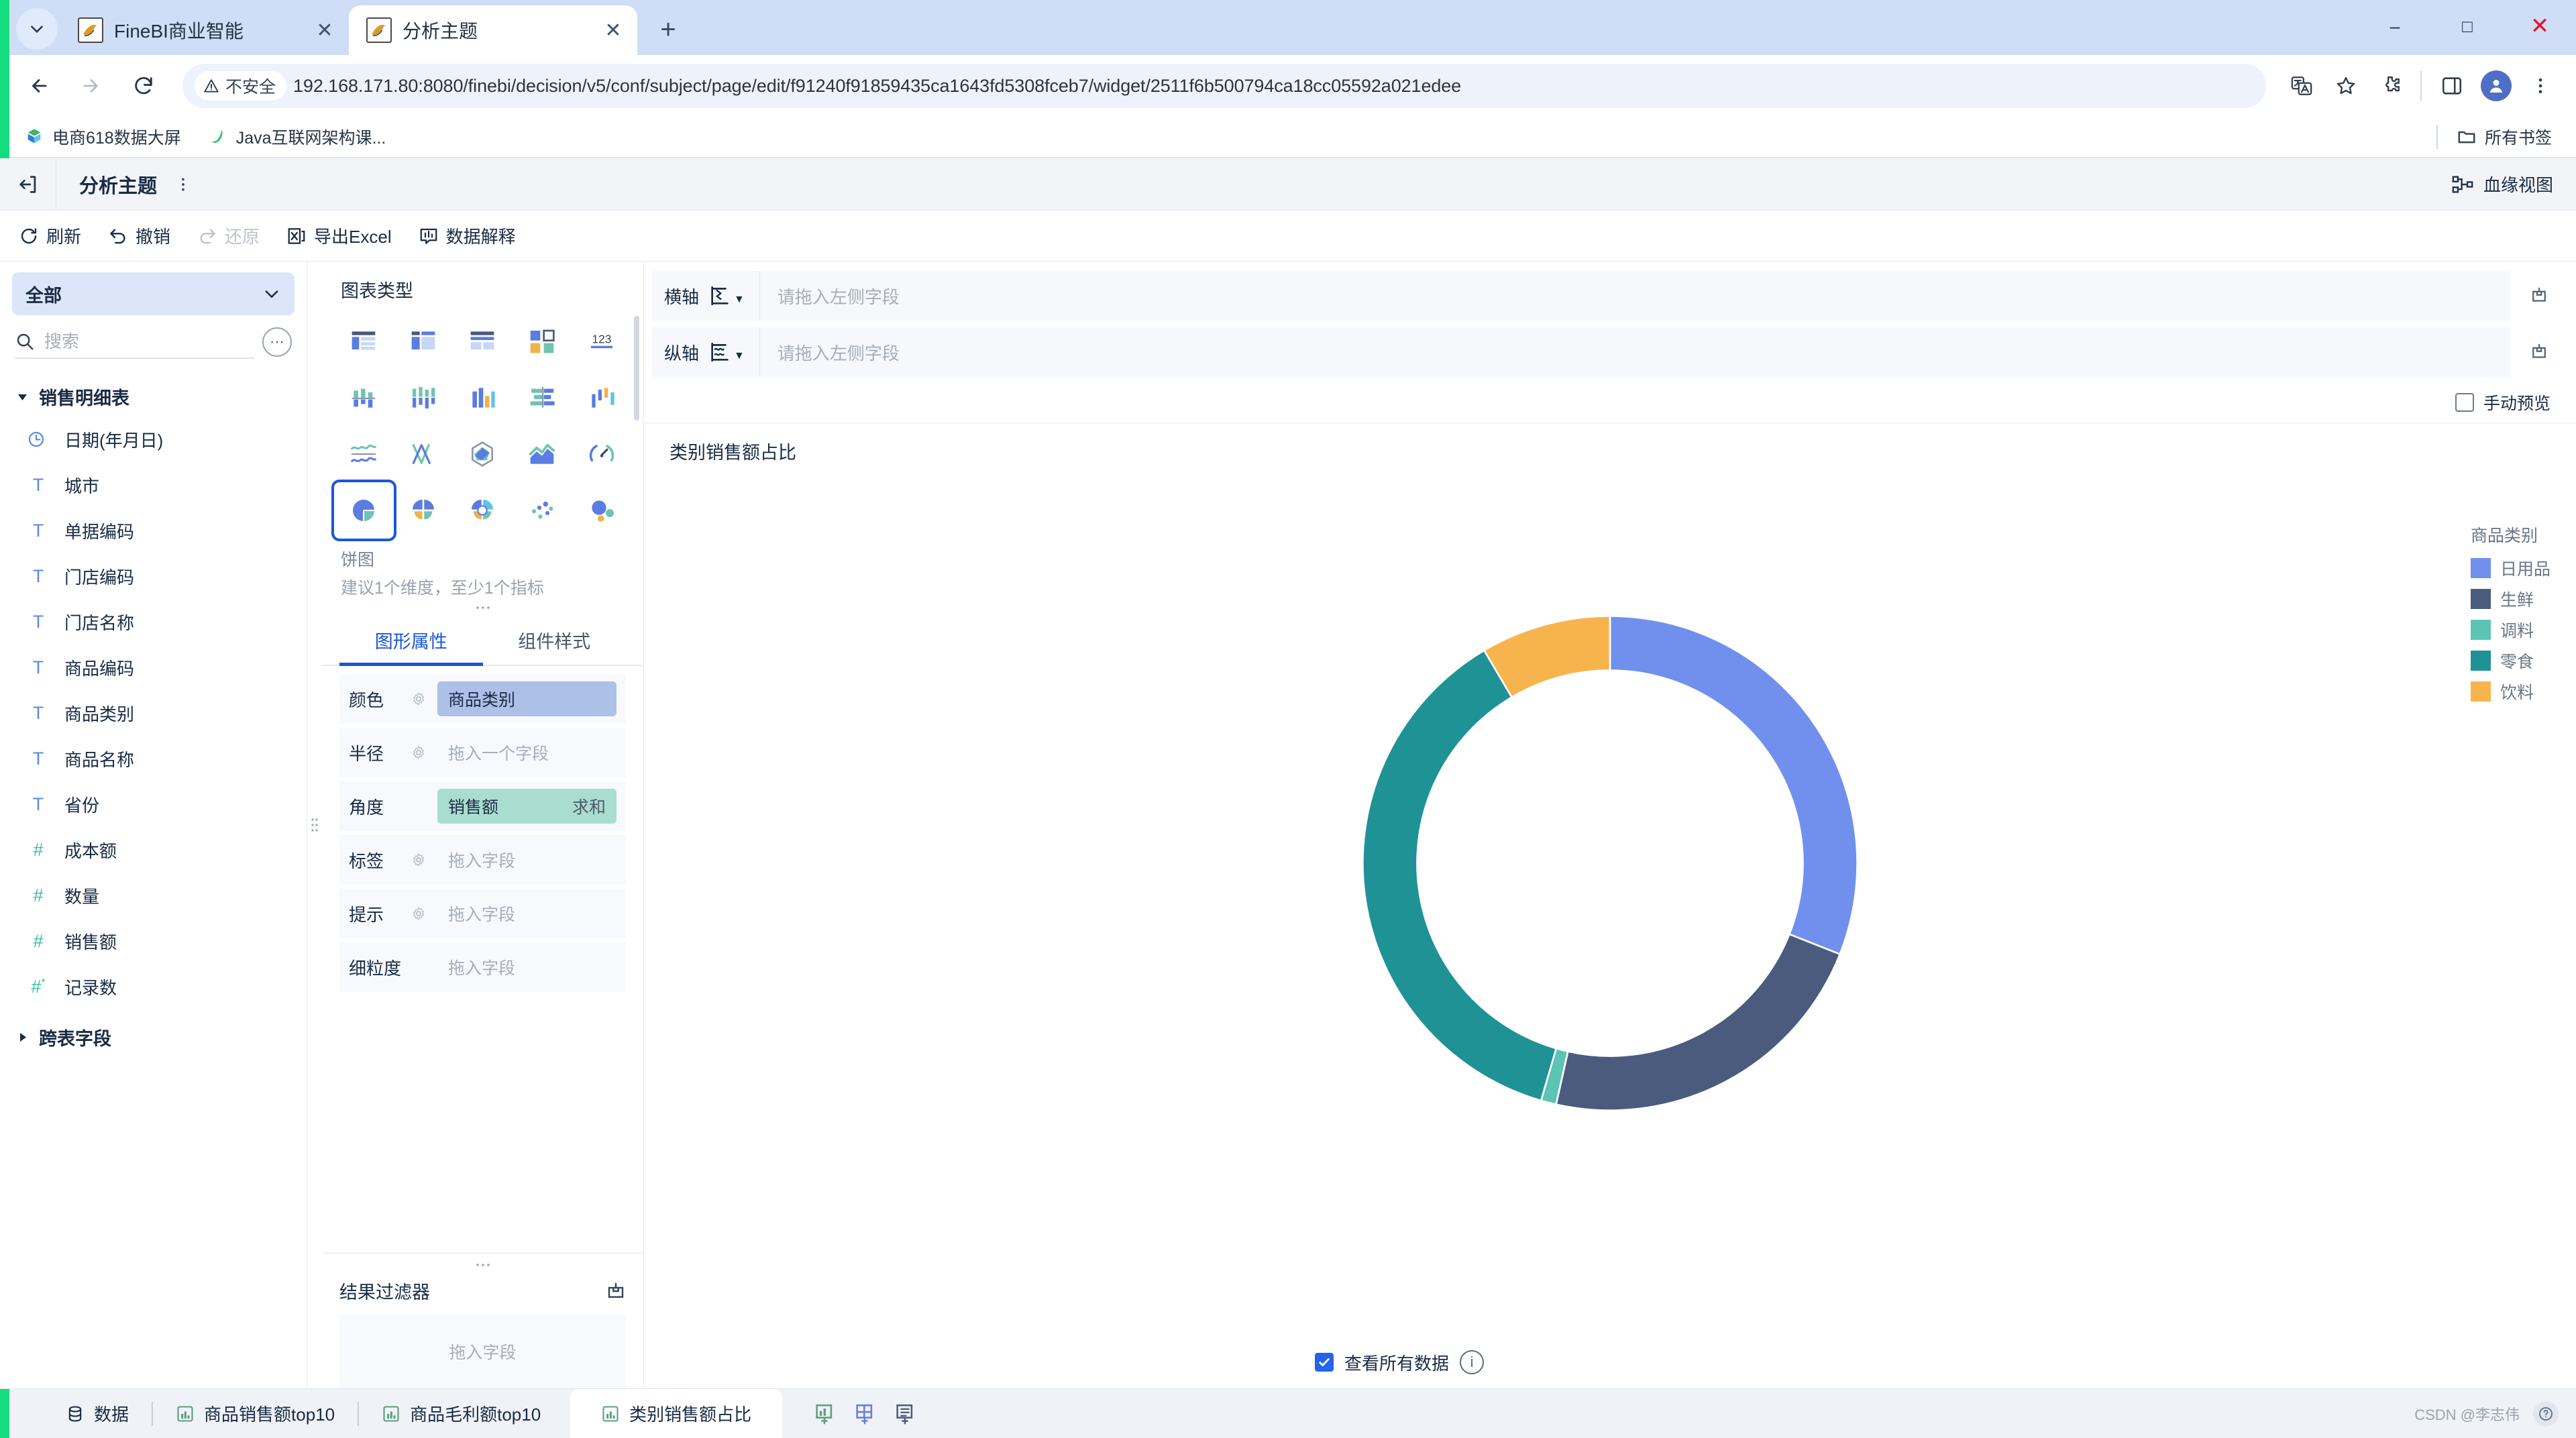  I want to click on result-filter-dropzone: 拖入字段, so click(482, 1351).